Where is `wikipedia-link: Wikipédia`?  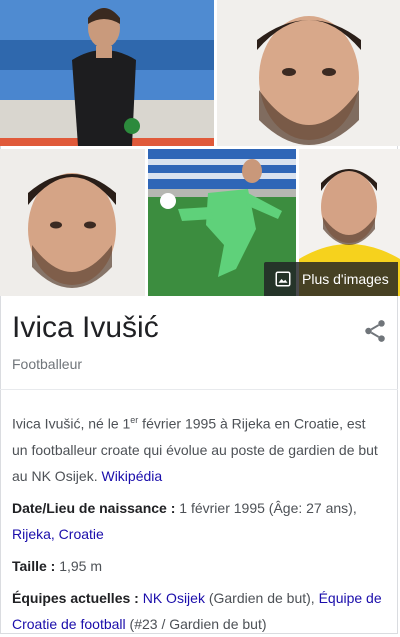 wikipedia-link: Wikipédia is located at coordinates (131, 476).